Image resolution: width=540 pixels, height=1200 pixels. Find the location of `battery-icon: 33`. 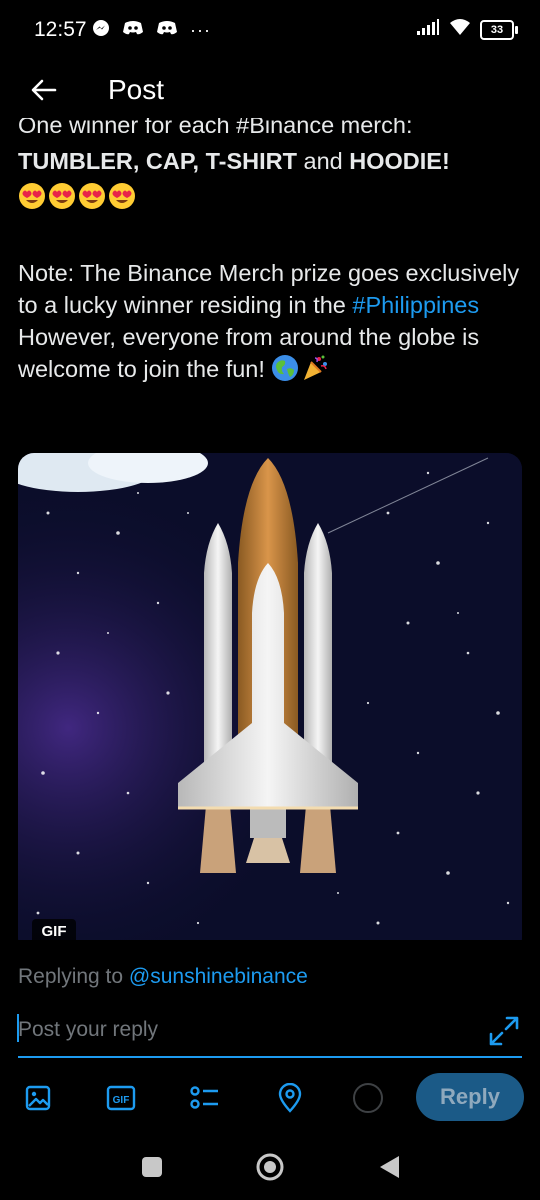

battery-icon: 33 is located at coordinates (499, 29).